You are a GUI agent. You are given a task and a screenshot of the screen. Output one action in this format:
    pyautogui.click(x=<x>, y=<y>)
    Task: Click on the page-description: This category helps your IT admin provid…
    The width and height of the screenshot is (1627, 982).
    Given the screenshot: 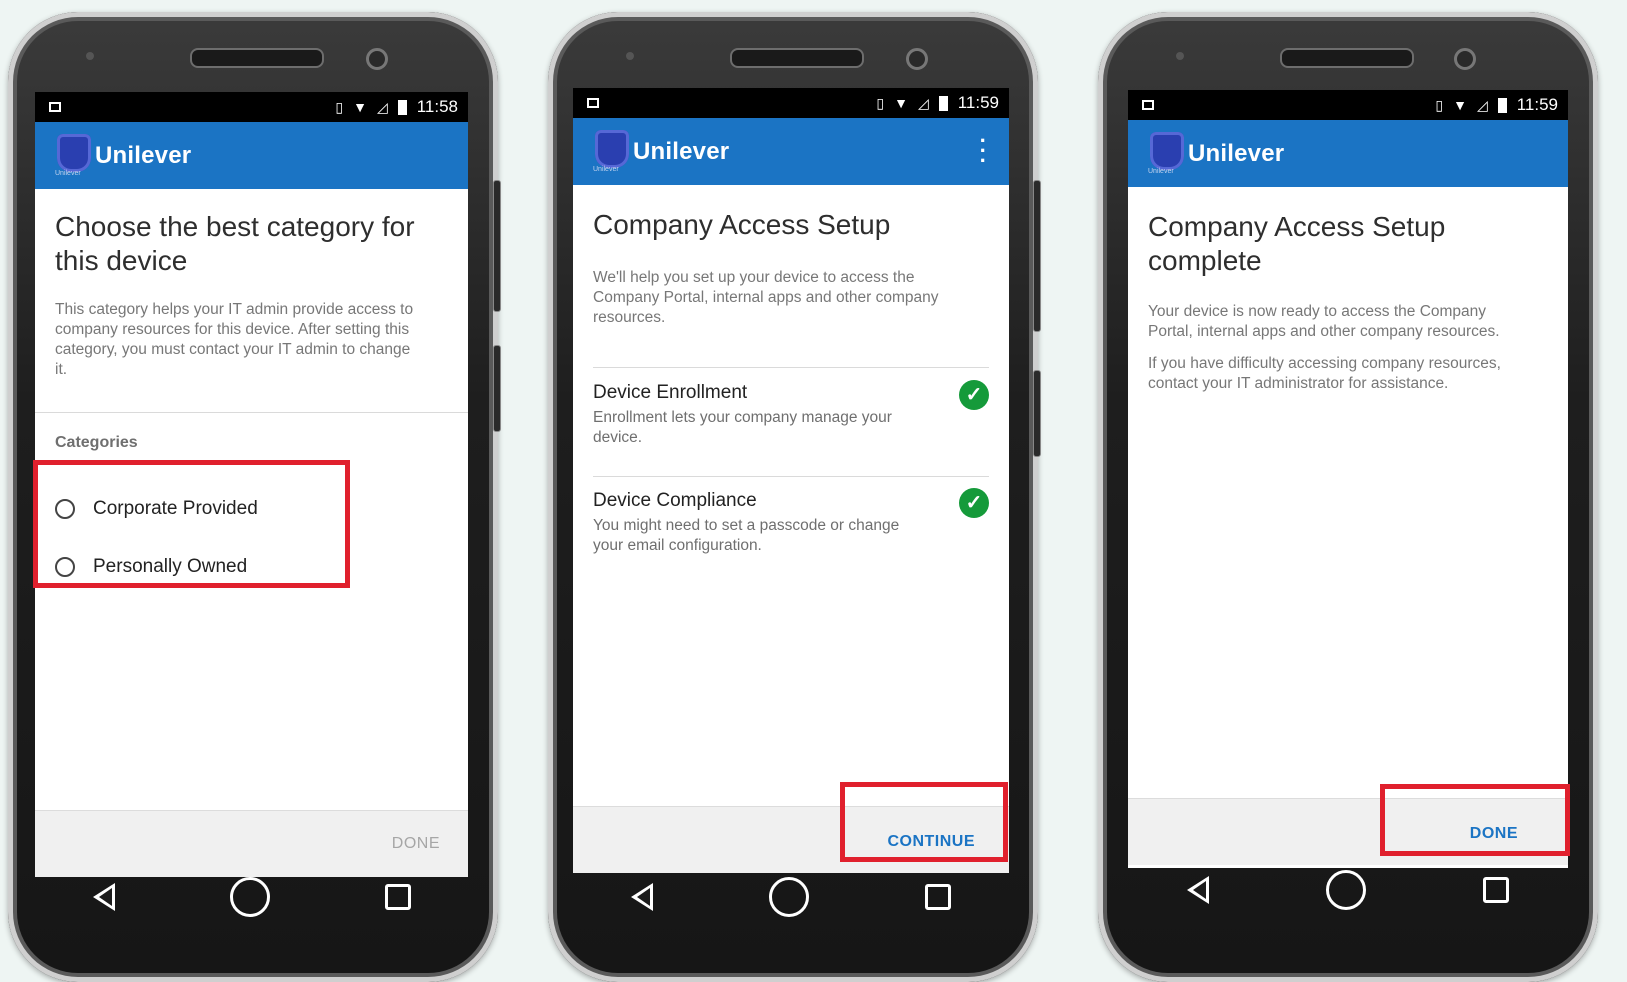 What is the action you would take?
    pyautogui.click(x=234, y=339)
    